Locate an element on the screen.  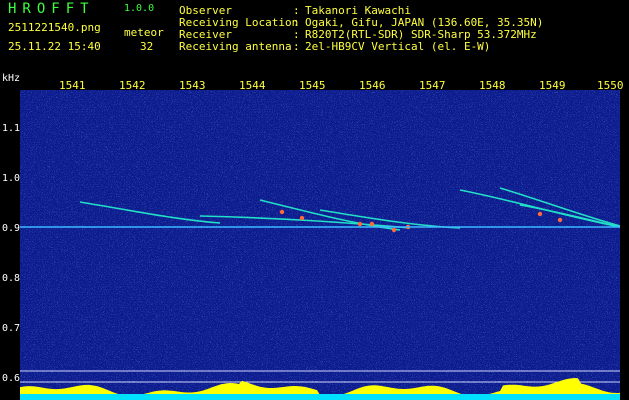
capture-datetime: 25.11.22 15:40 is located at coordinates (54, 46).